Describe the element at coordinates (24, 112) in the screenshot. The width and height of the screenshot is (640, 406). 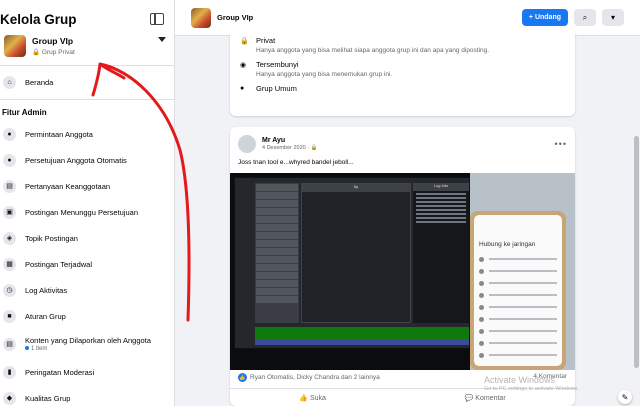
I see `admin-section-label: Fitur Admin` at that location.